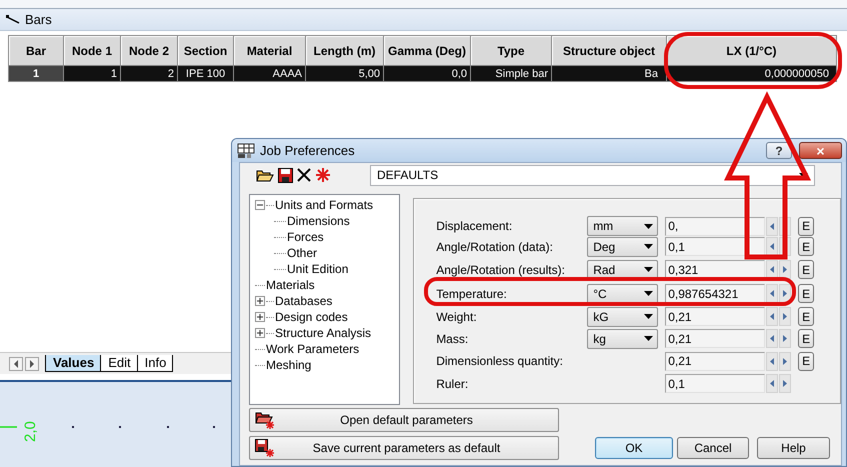 This screenshot has width=847, height=467. Describe the element at coordinates (453, 383) in the screenshot. I see `setting-label: Ruler:` at that location.